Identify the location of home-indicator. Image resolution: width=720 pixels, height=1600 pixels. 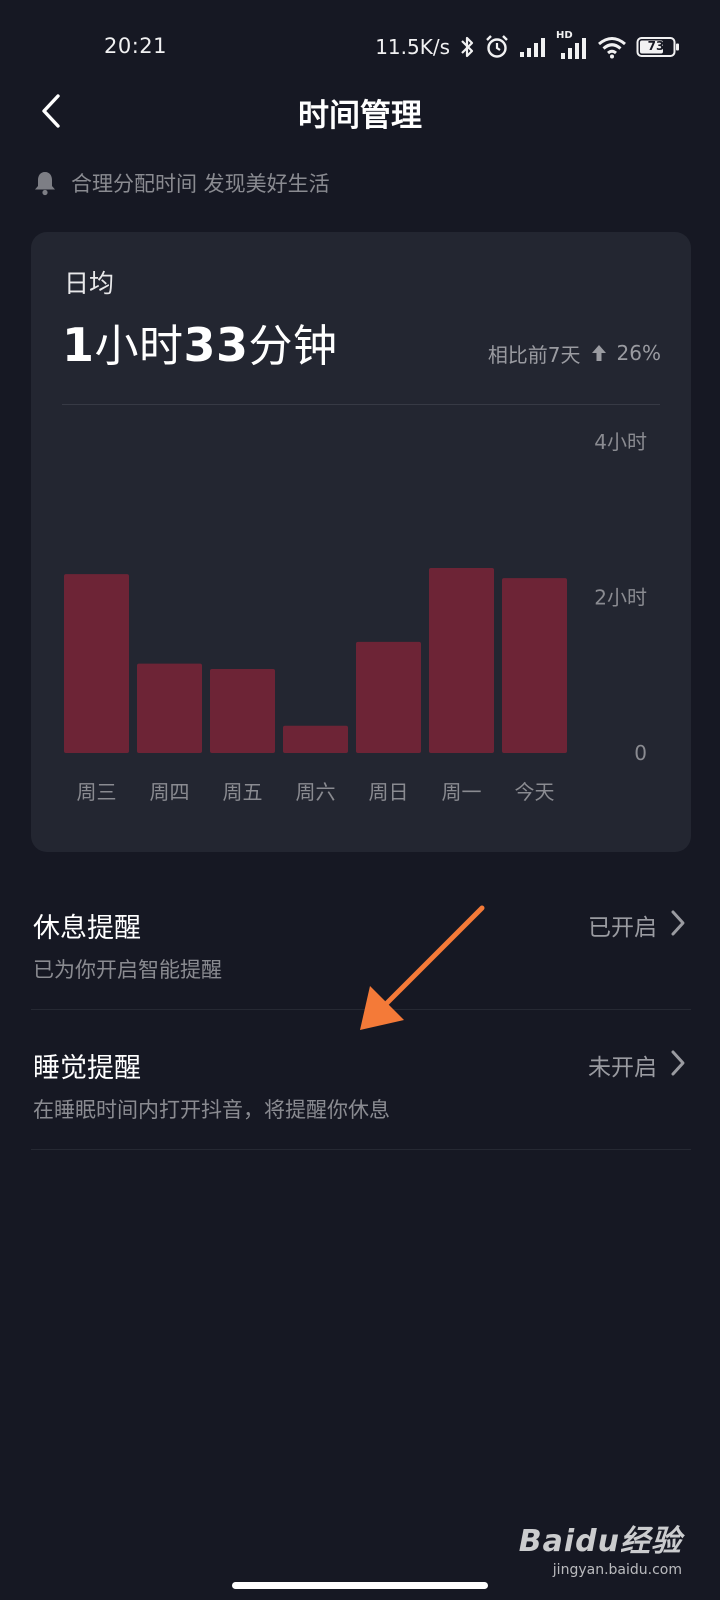
(360, 1585).